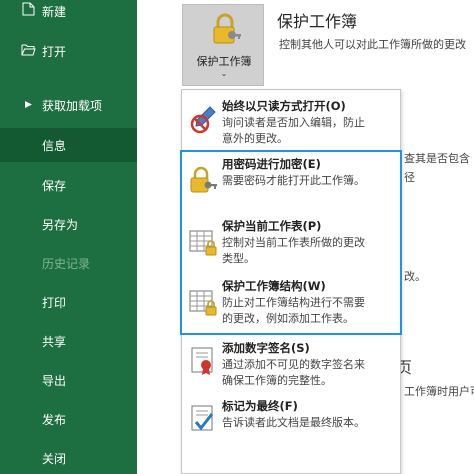  Describe the element at coordinates (437, 158) in the screenshot. I see `background-text-fragment: 查其是否包含` at that location.